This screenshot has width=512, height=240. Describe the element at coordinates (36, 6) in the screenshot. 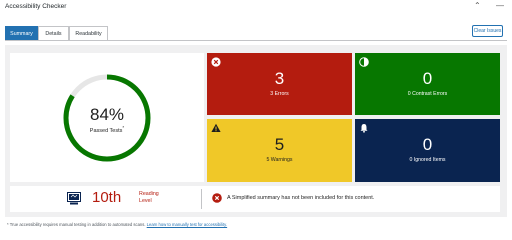

I see `panel-title: Accessibility Checker` at that location.